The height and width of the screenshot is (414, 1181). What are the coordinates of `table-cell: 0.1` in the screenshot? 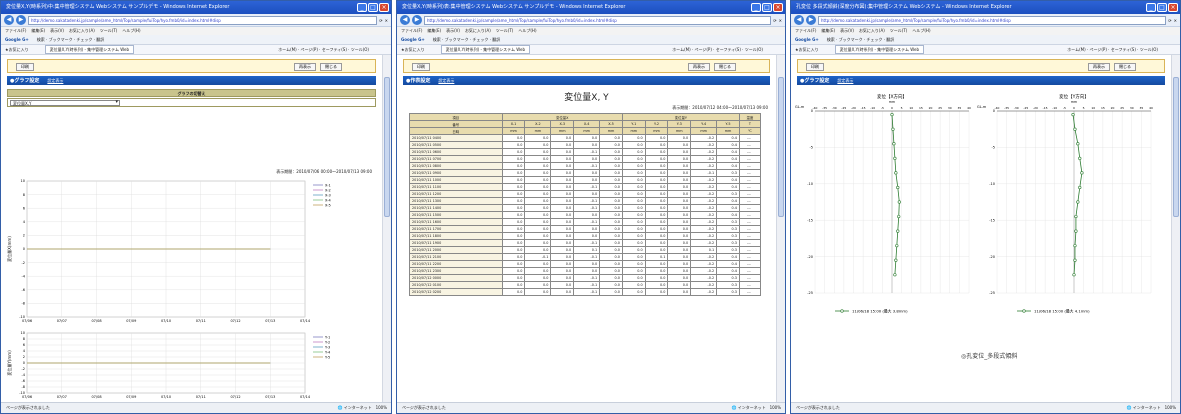 It's located at (704, 250).